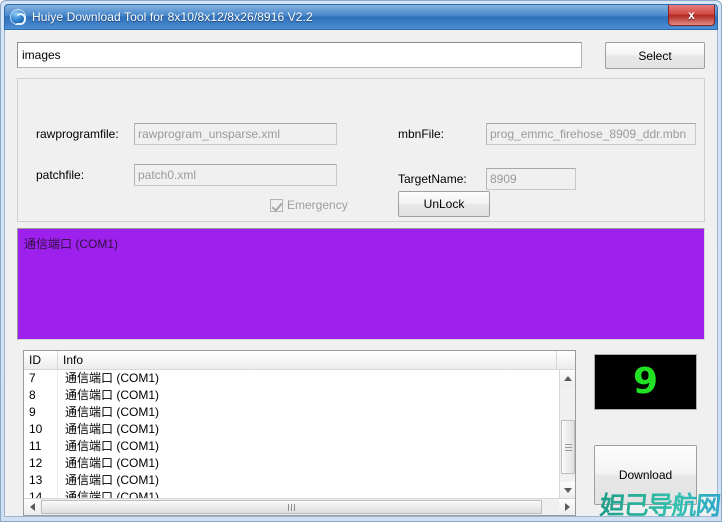 The width and height of the screenshot is (722, 522). I want to click on cell-id: 7, so click(41, 378).